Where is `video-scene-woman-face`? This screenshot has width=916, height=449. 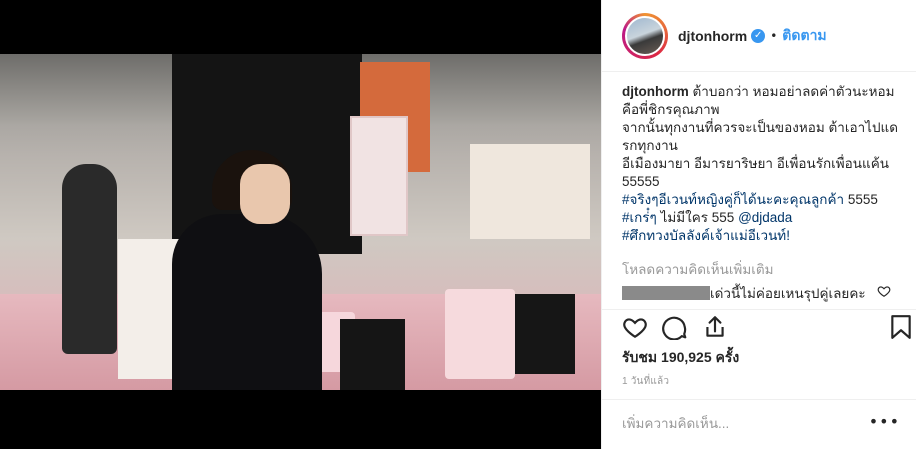 video-scene-woman-face is located at coordinates (265, 194).